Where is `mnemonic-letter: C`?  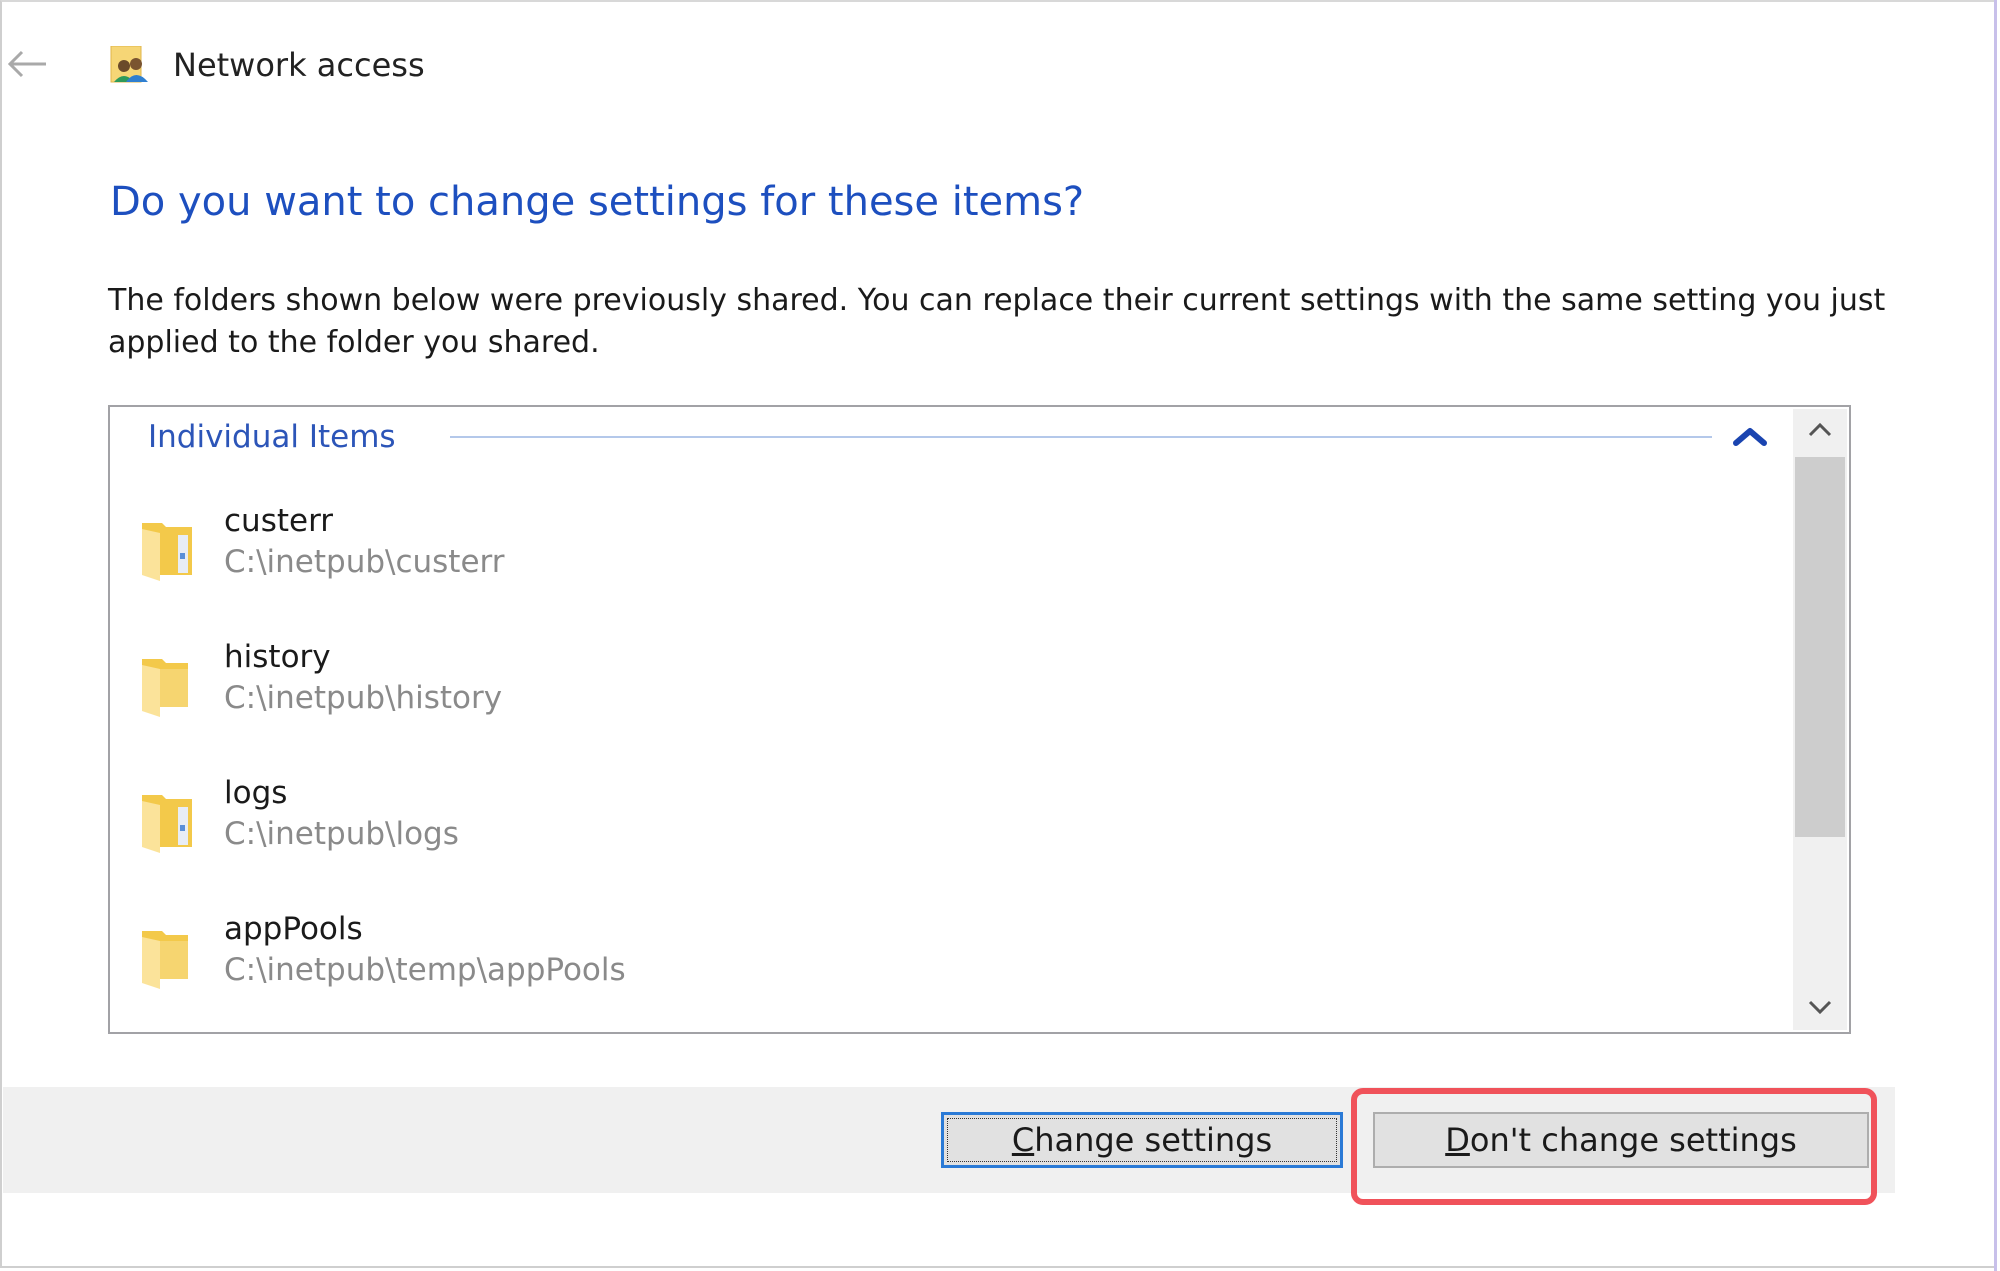 mnemonic-letter: C is located at coordinates (1023, 1140).